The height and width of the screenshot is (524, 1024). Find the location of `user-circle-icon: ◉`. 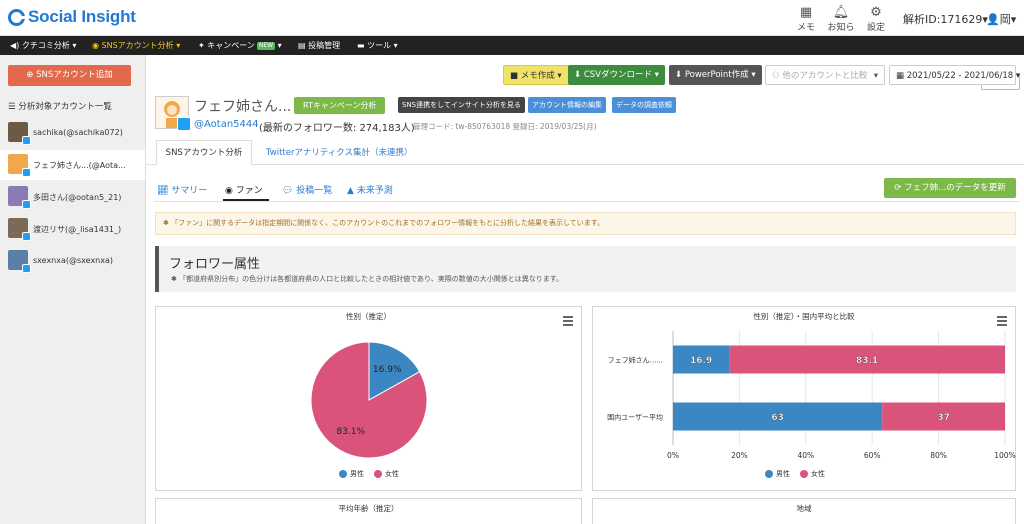

user-circle-icon: ◉ is located at coordinates (230, 191).